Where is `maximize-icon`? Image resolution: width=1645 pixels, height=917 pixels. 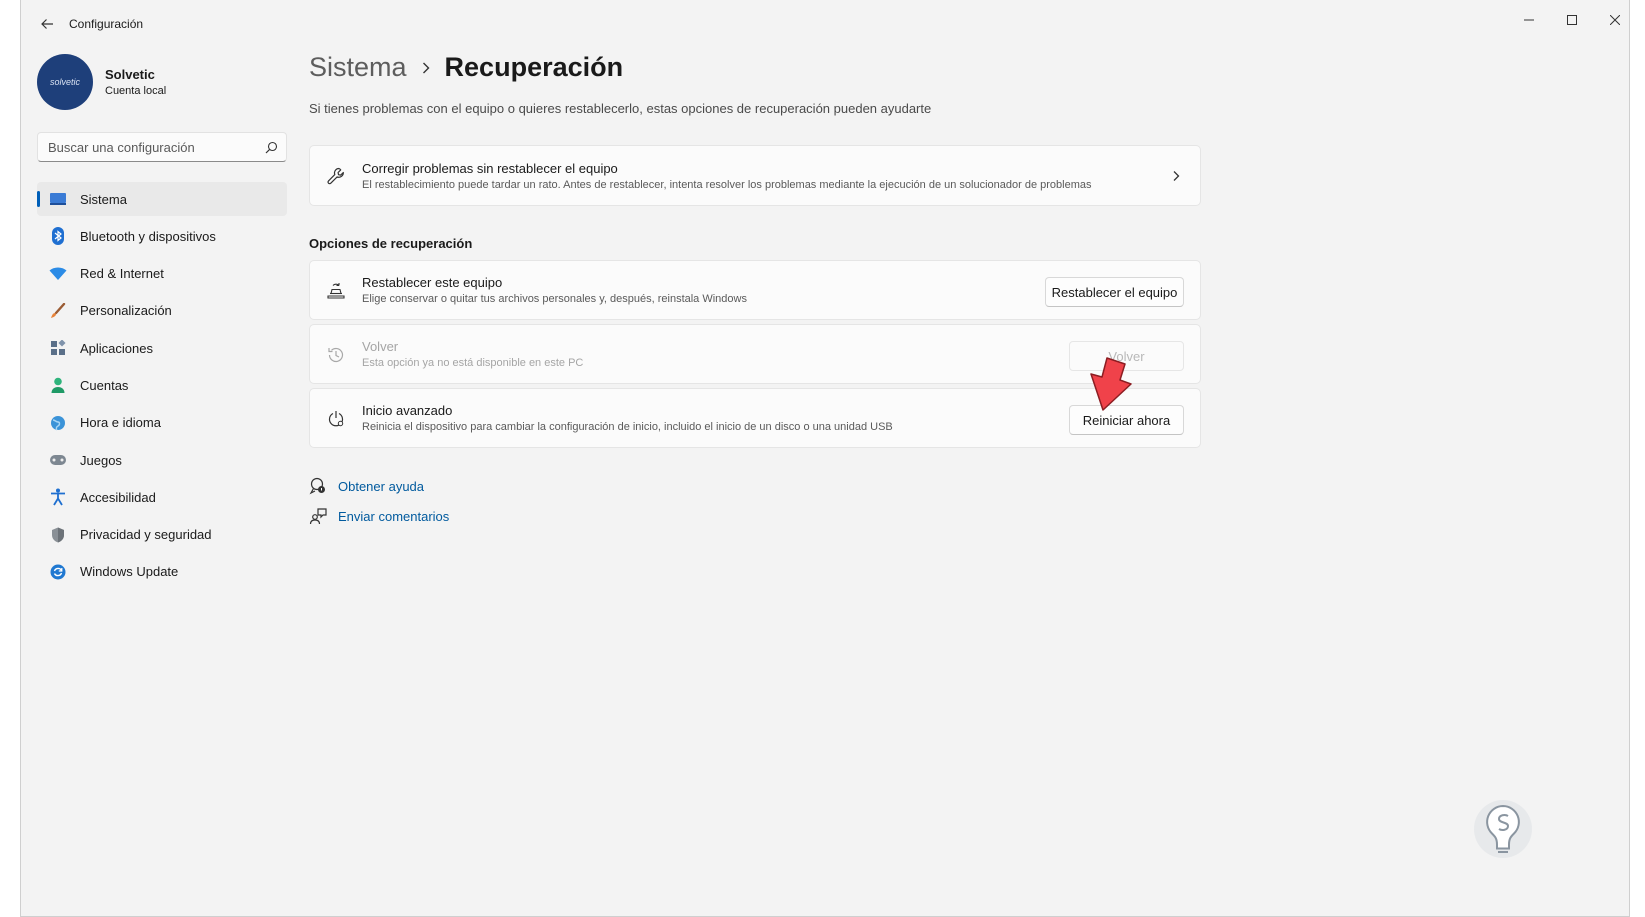
maximize-icon is located at coordinates (1572, 20).